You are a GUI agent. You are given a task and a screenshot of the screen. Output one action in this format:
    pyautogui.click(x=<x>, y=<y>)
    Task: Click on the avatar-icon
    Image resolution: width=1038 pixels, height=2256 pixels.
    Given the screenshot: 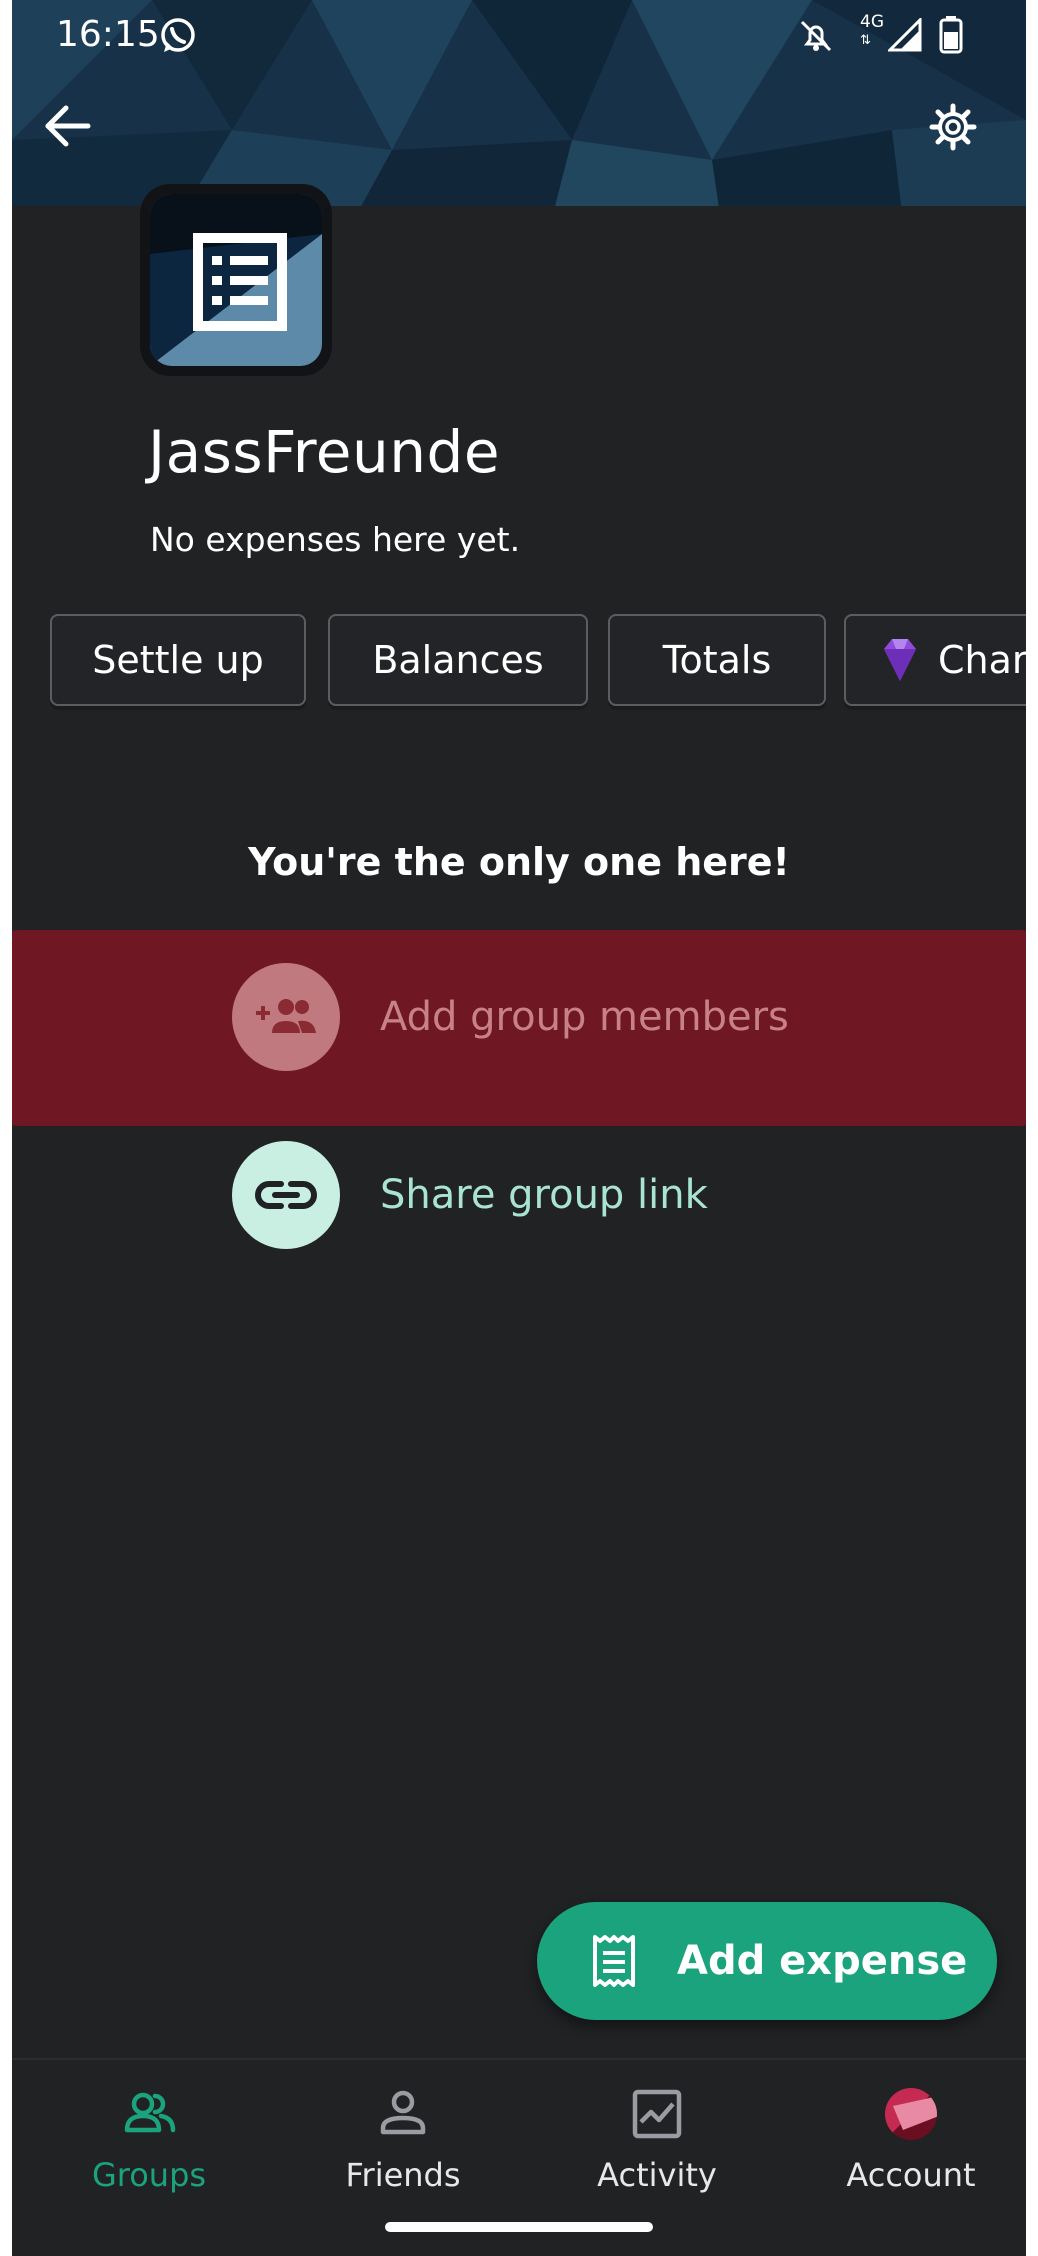 What is the action you would take?
    pyautogui.click(x=911, y=2114)
    